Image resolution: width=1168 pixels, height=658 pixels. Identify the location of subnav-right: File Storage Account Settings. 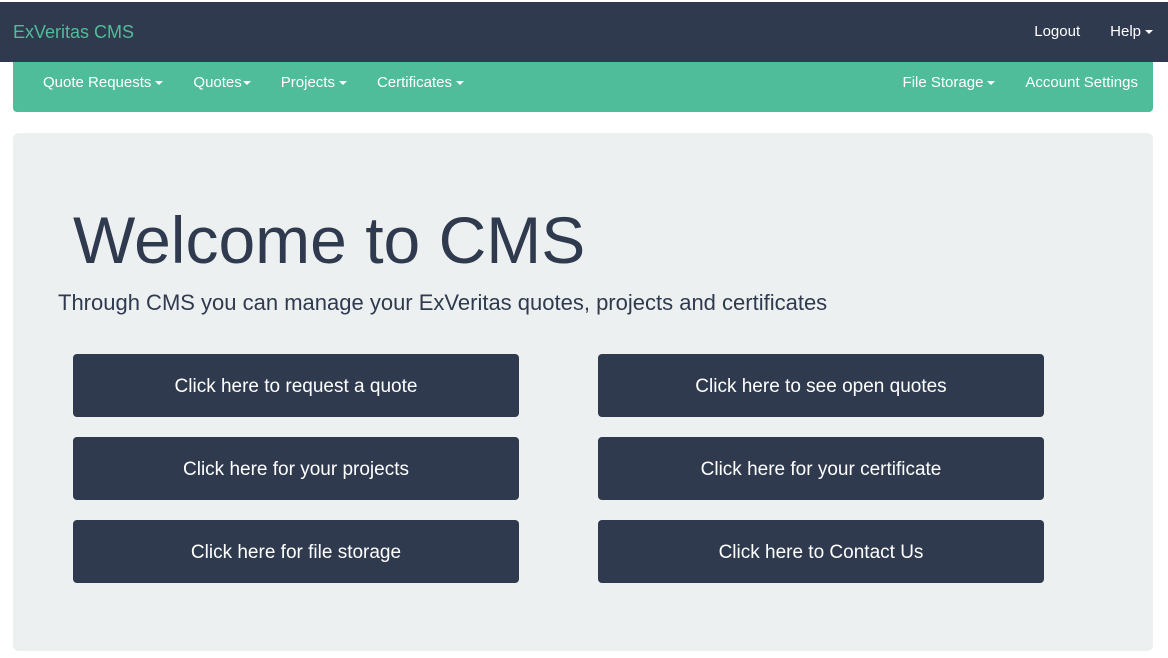
(1020, 83).